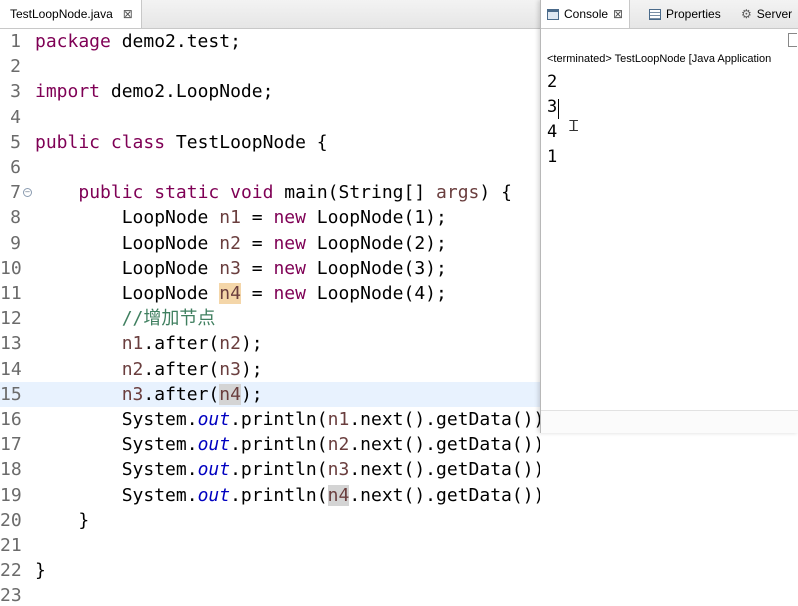 The image size is (798, 606). Describe the element at coordinates (552, 82) in the screenshot. I see `console-output-line: 2` at that location.